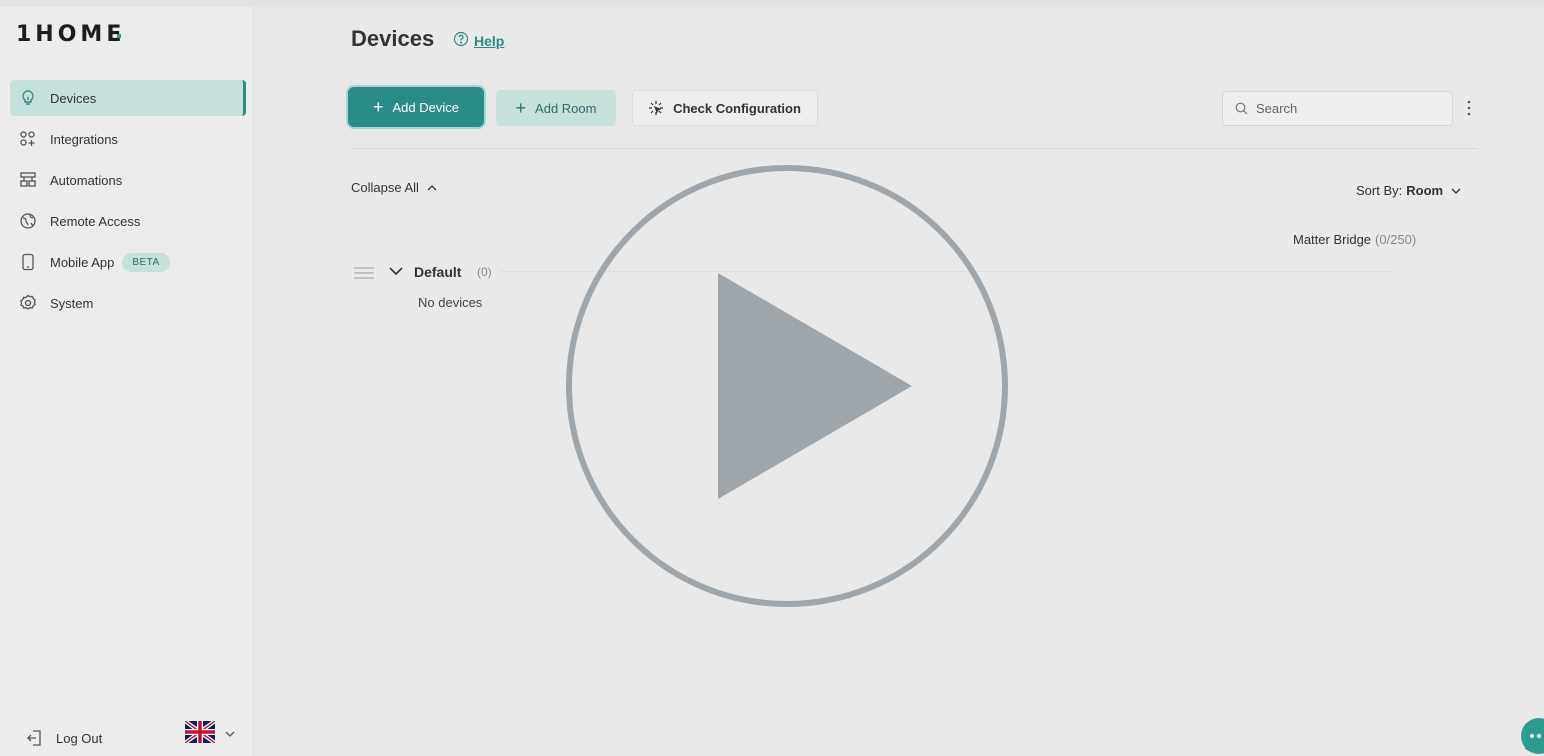 This screenshot has height=756, width=1544. Describe the element at coordinates (28, 262) in the screenshot. I see `phone-icon` at that location.